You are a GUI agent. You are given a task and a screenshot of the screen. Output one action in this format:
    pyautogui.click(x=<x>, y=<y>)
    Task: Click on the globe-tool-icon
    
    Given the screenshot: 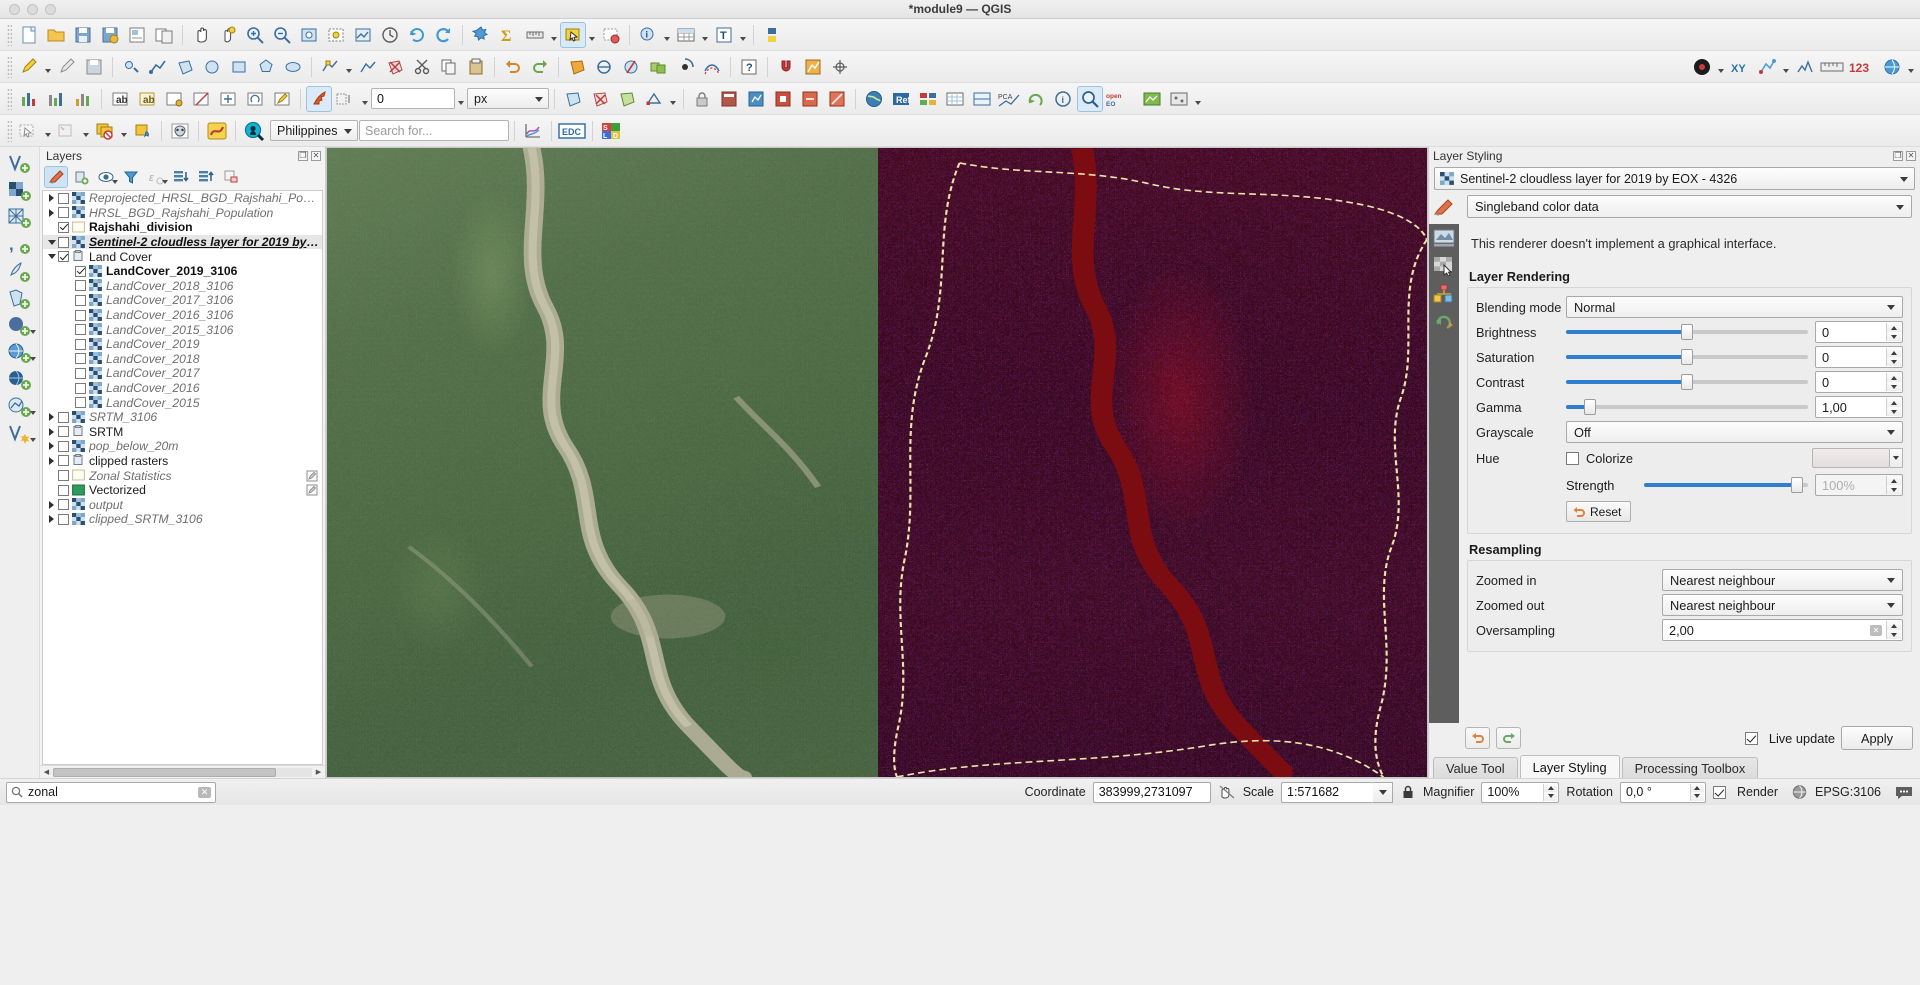 What is the action you would take?
    pyautogui.click(x=1892, y=67)
    